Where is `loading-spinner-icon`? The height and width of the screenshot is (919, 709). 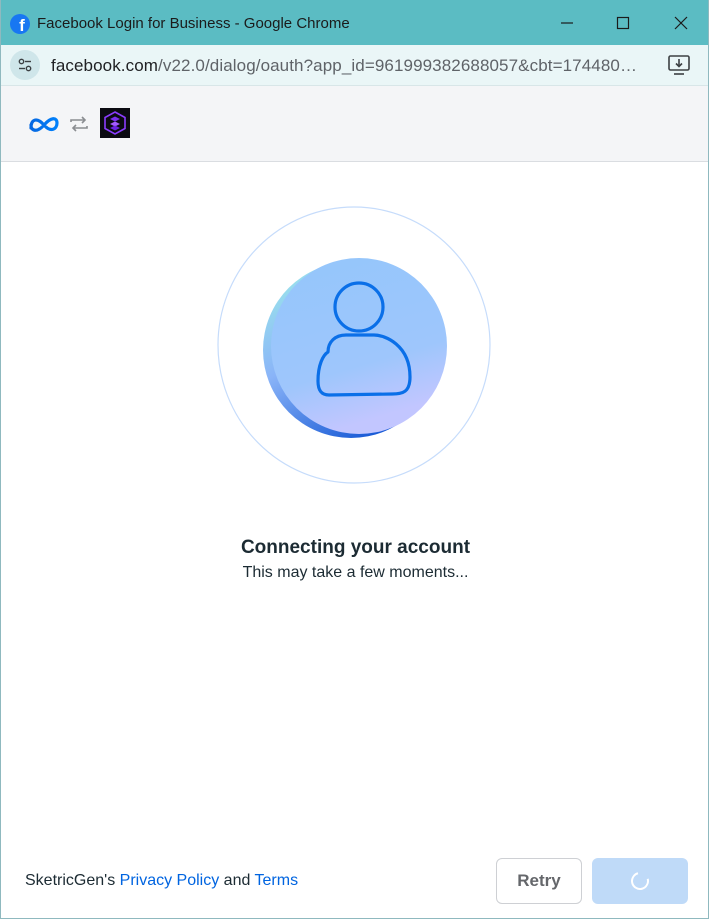 loading-spinner-icon is located at coordinates (640, 881).